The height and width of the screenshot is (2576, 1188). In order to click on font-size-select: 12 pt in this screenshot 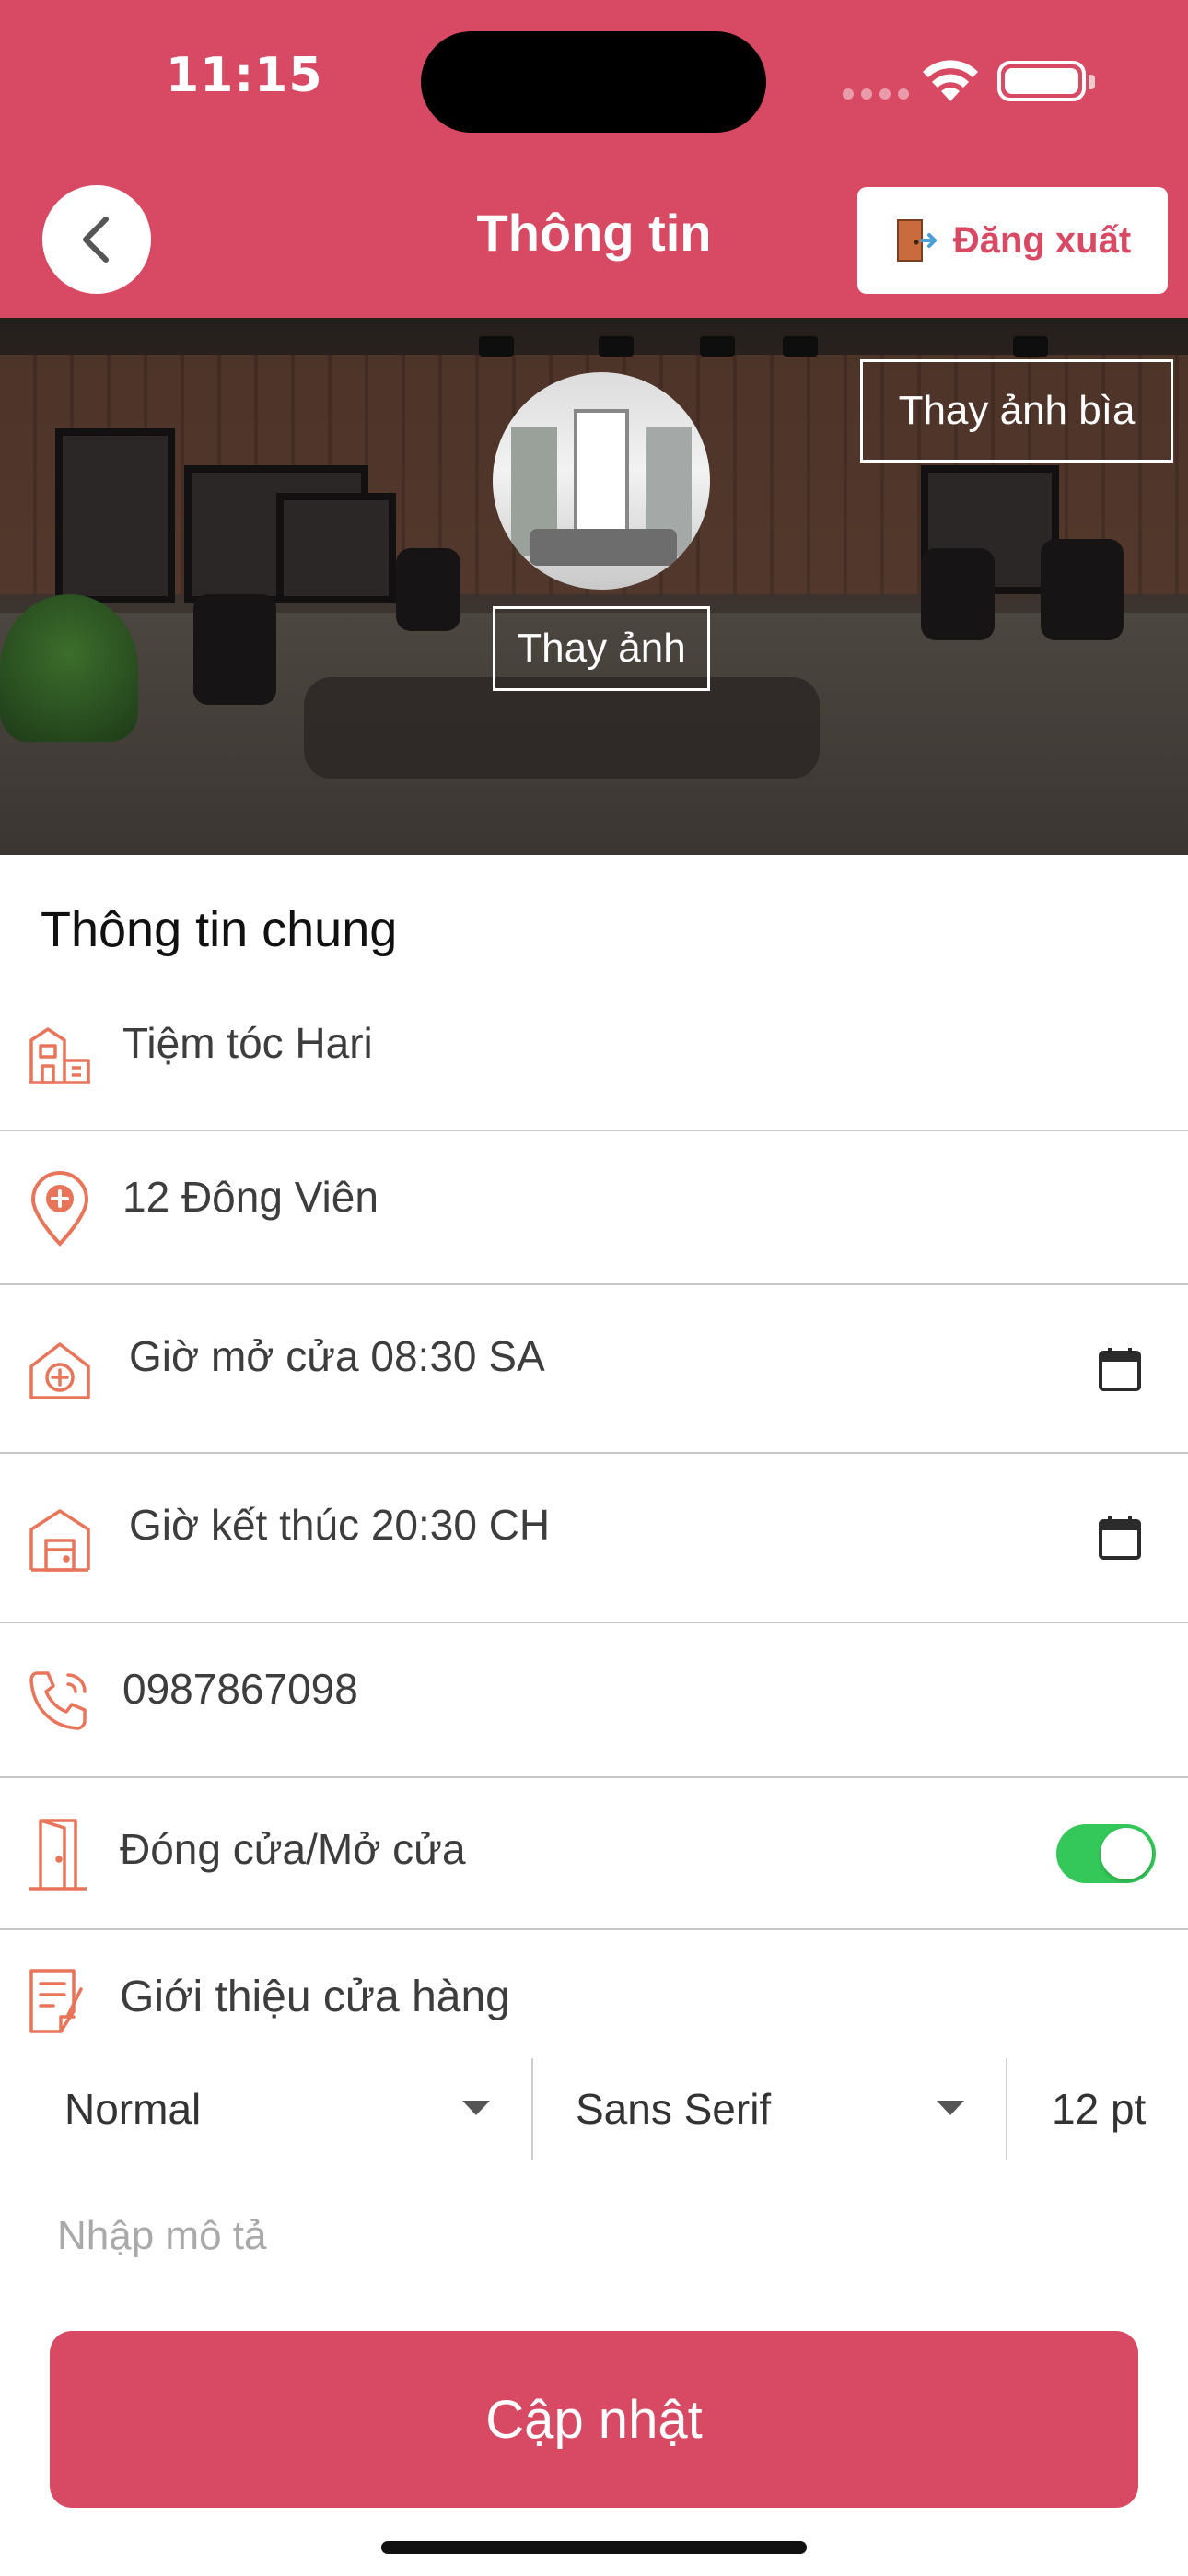, I will do `click(1099, 2109)`.